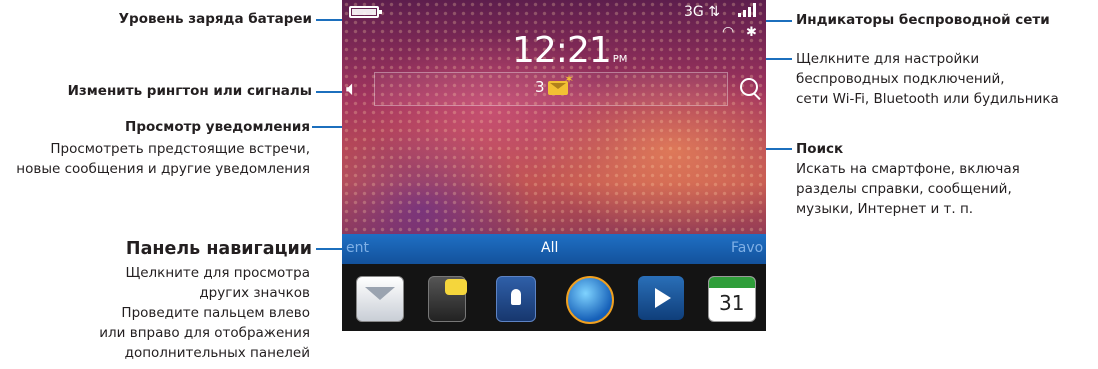 The image size is (1098, 369). What do you see at coordinates (777, 149) in the screenshot?
I see `search-callout-line` at bounding box center [777, 149].